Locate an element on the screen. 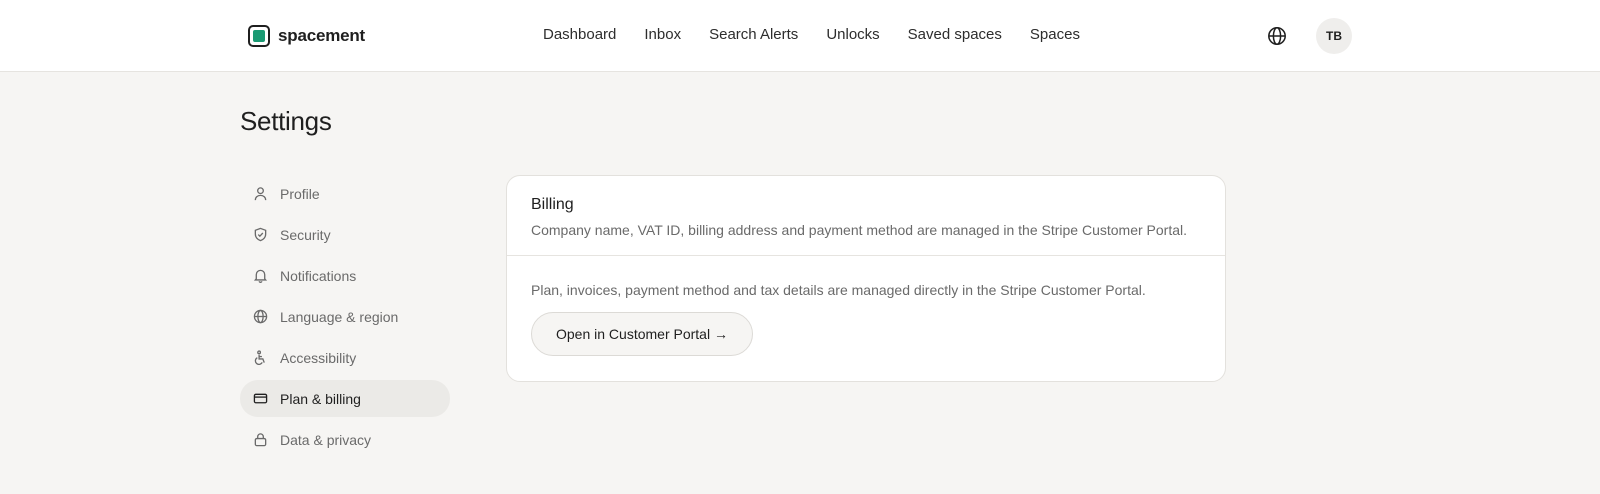 This screenshot has height=494, width=1600. credit-card-icon is located at coordinates (260, 399).